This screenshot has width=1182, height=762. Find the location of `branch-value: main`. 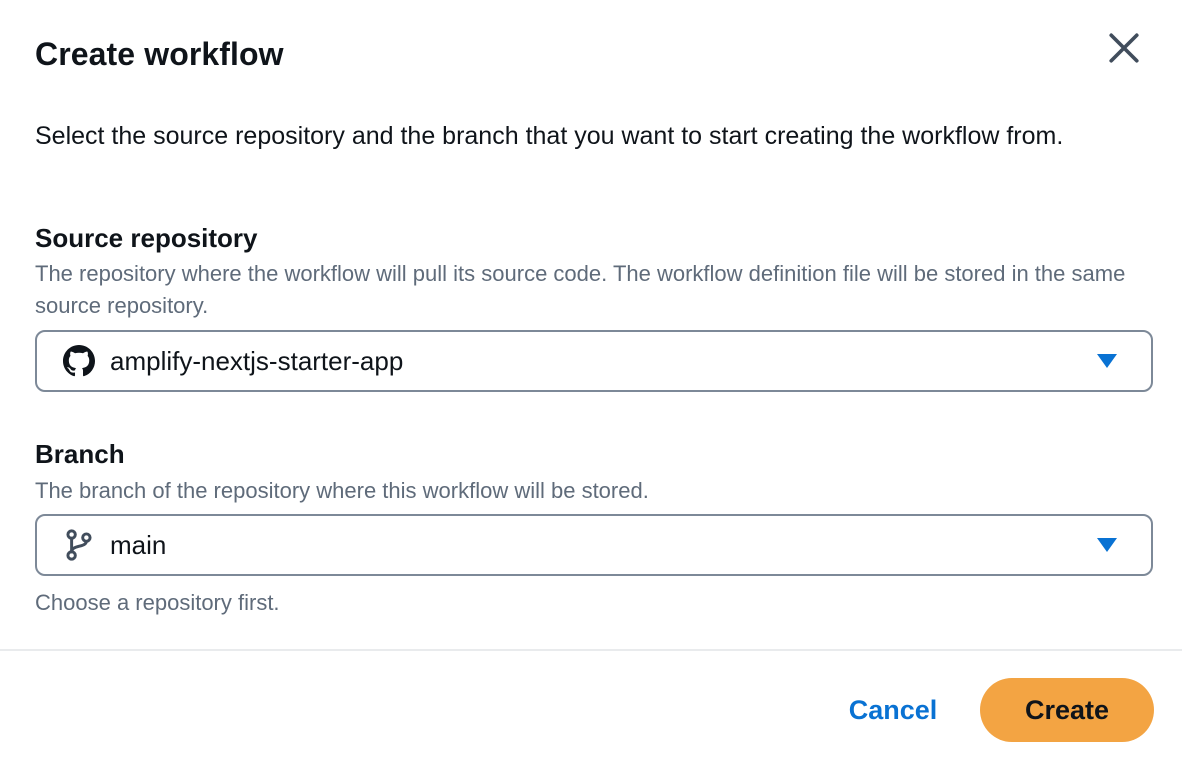

branch-value: main is located at coordinates (138, 544).